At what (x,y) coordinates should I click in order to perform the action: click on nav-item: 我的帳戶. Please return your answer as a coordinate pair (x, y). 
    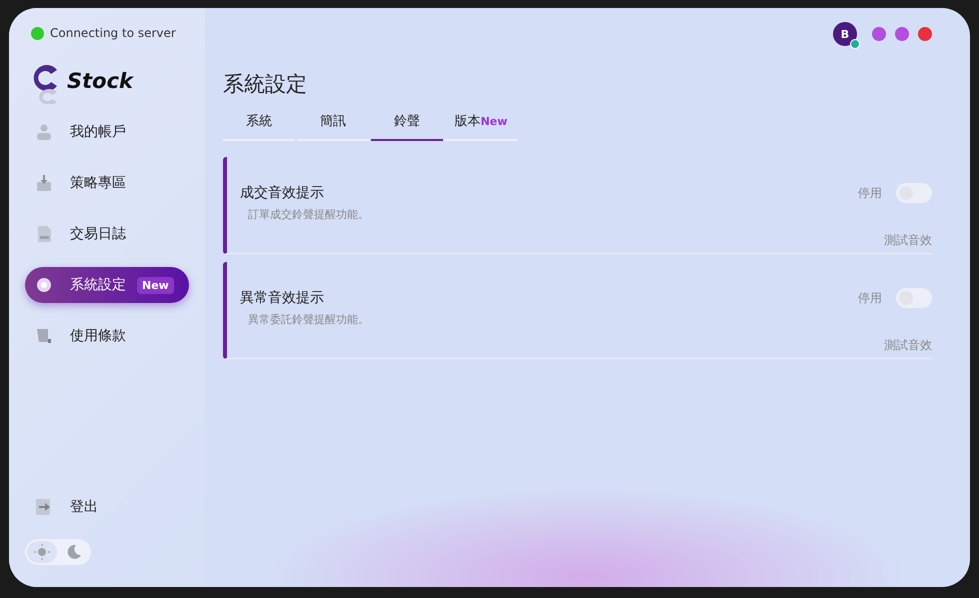
    Looking at the image, I should click on (107, 132).